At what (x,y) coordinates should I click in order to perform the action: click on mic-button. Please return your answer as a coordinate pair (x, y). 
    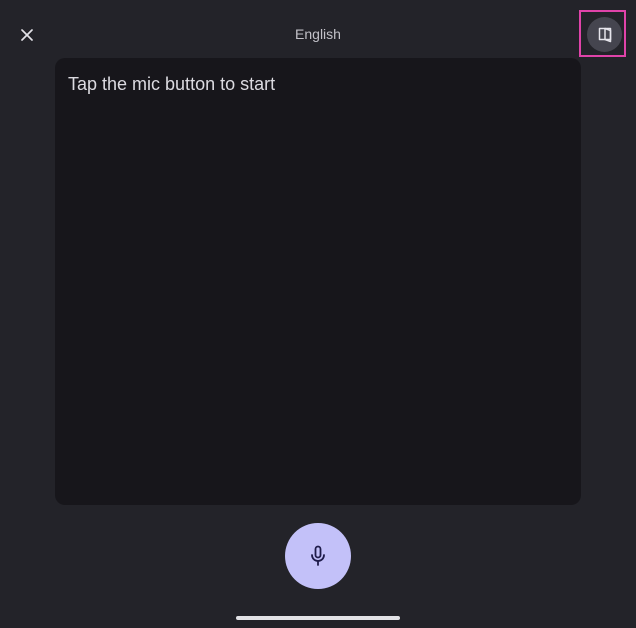
    Looking at the image, I should click on (318, 556).